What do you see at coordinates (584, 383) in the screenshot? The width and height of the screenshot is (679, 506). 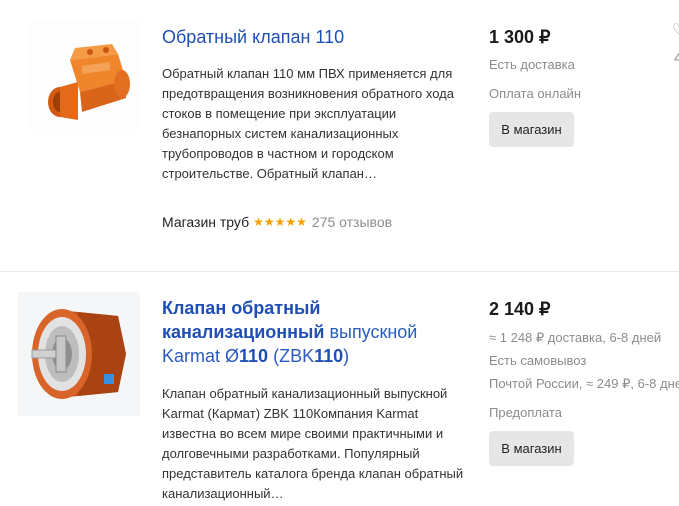 I see `post-delivery-info: Почтой России, ≈ 249 ₽, 6-8 дне` at bounding box center [584, 383].